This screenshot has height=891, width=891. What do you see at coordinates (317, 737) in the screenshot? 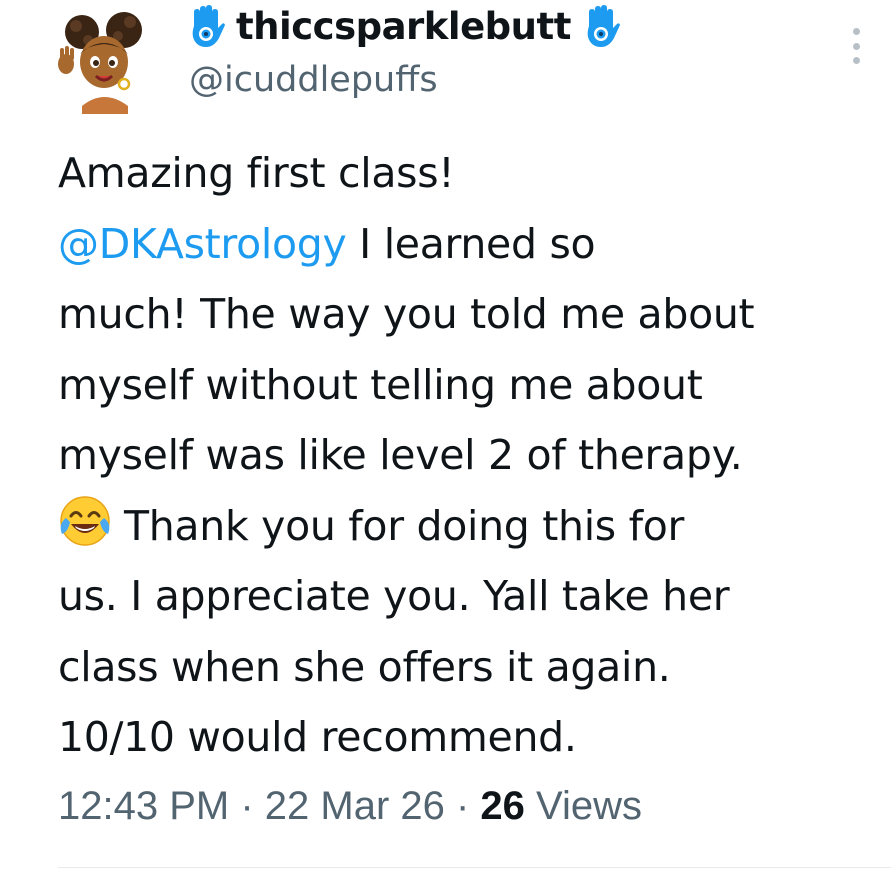
I see `tweet-line: 10/10 would recommend.` at bounding box center [317, 737].